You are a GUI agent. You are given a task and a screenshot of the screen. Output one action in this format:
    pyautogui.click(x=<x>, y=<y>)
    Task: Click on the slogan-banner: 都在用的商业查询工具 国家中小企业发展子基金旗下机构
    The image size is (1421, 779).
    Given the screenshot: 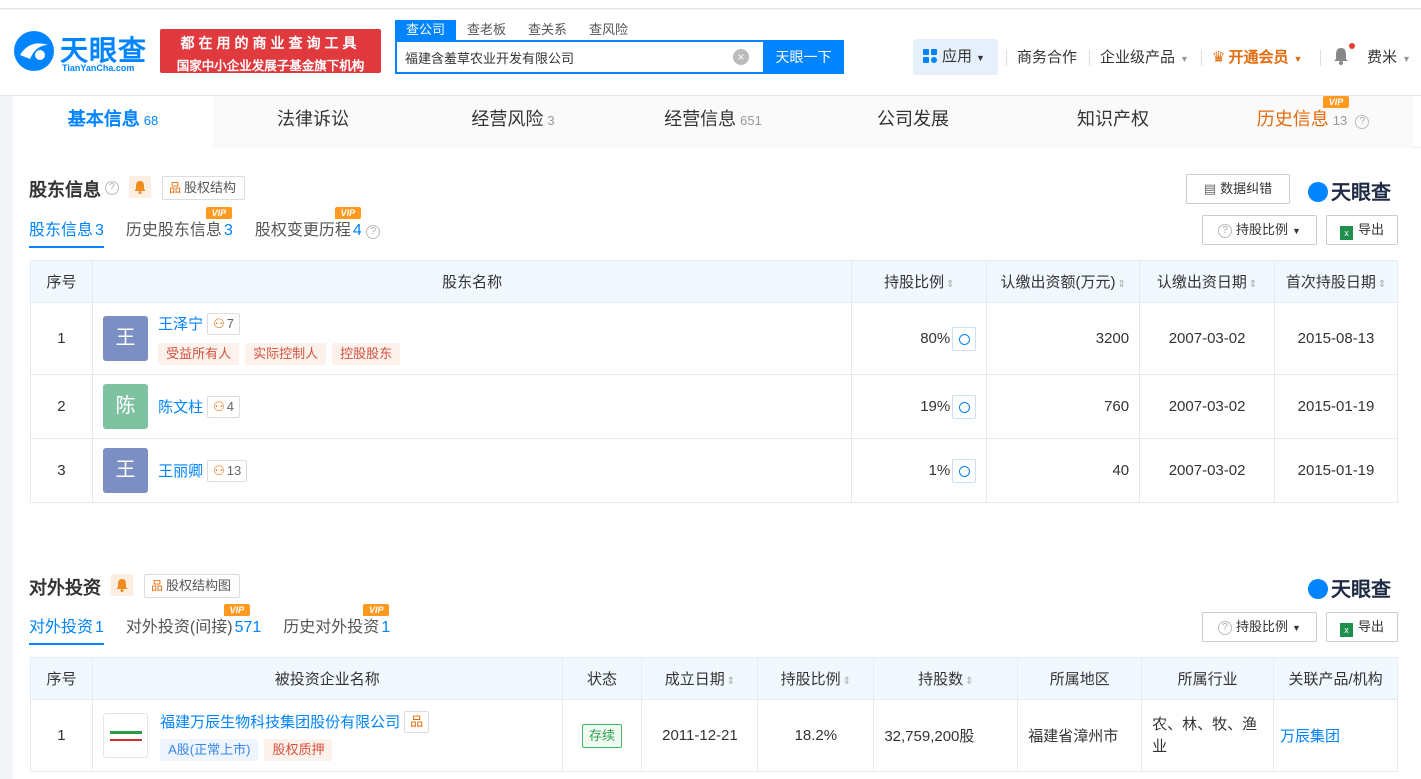 What is the action you would take?
    pyautogui.click(x=270, y=51)
    